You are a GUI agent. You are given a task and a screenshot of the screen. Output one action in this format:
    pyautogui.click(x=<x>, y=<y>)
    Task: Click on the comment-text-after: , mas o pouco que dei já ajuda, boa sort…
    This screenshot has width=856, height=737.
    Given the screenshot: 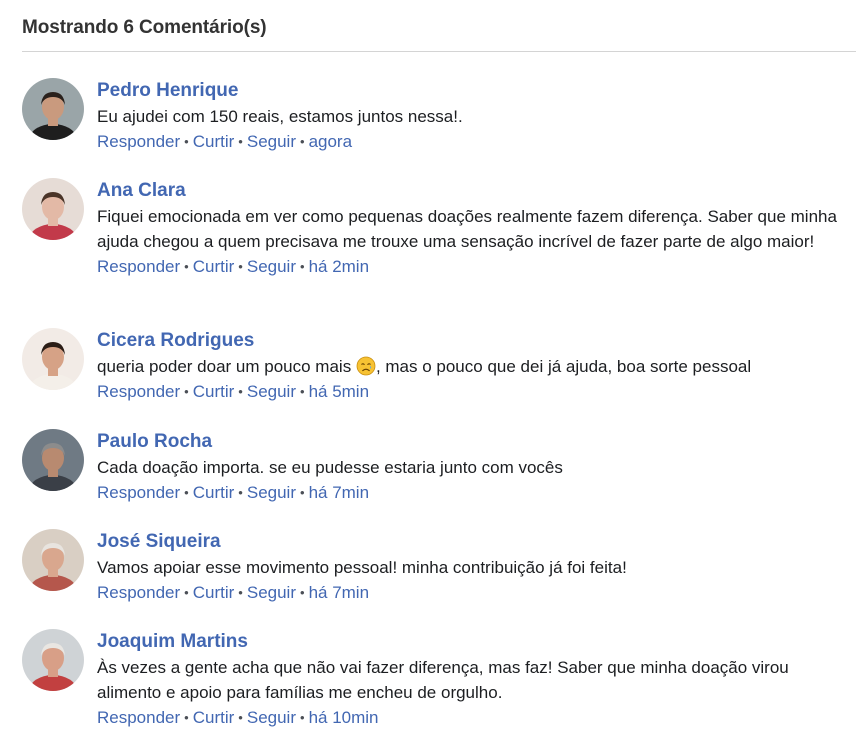 What is the action you would take?
    pyautogui.click(x=563, y=366)
    